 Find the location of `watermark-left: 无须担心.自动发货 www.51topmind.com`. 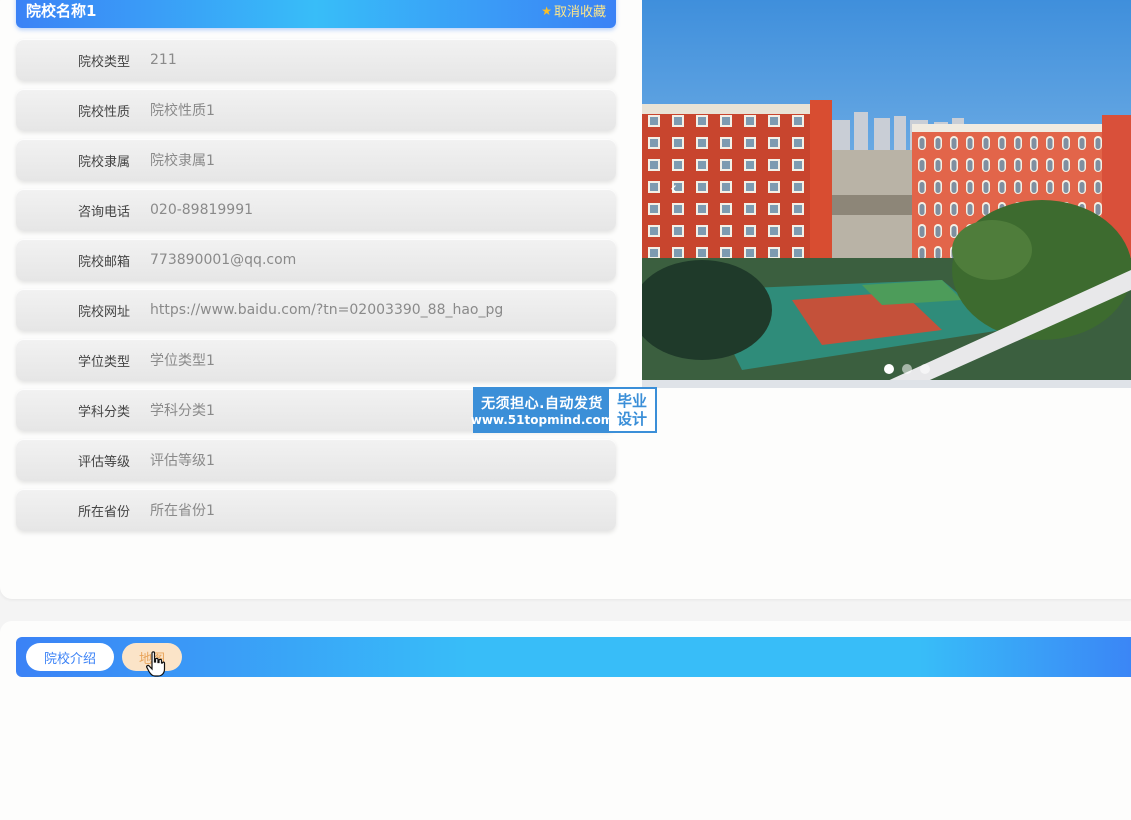

watermark-left: 无须担心.自动发货 www.51topmind.com is located at coordinates (542, 410).